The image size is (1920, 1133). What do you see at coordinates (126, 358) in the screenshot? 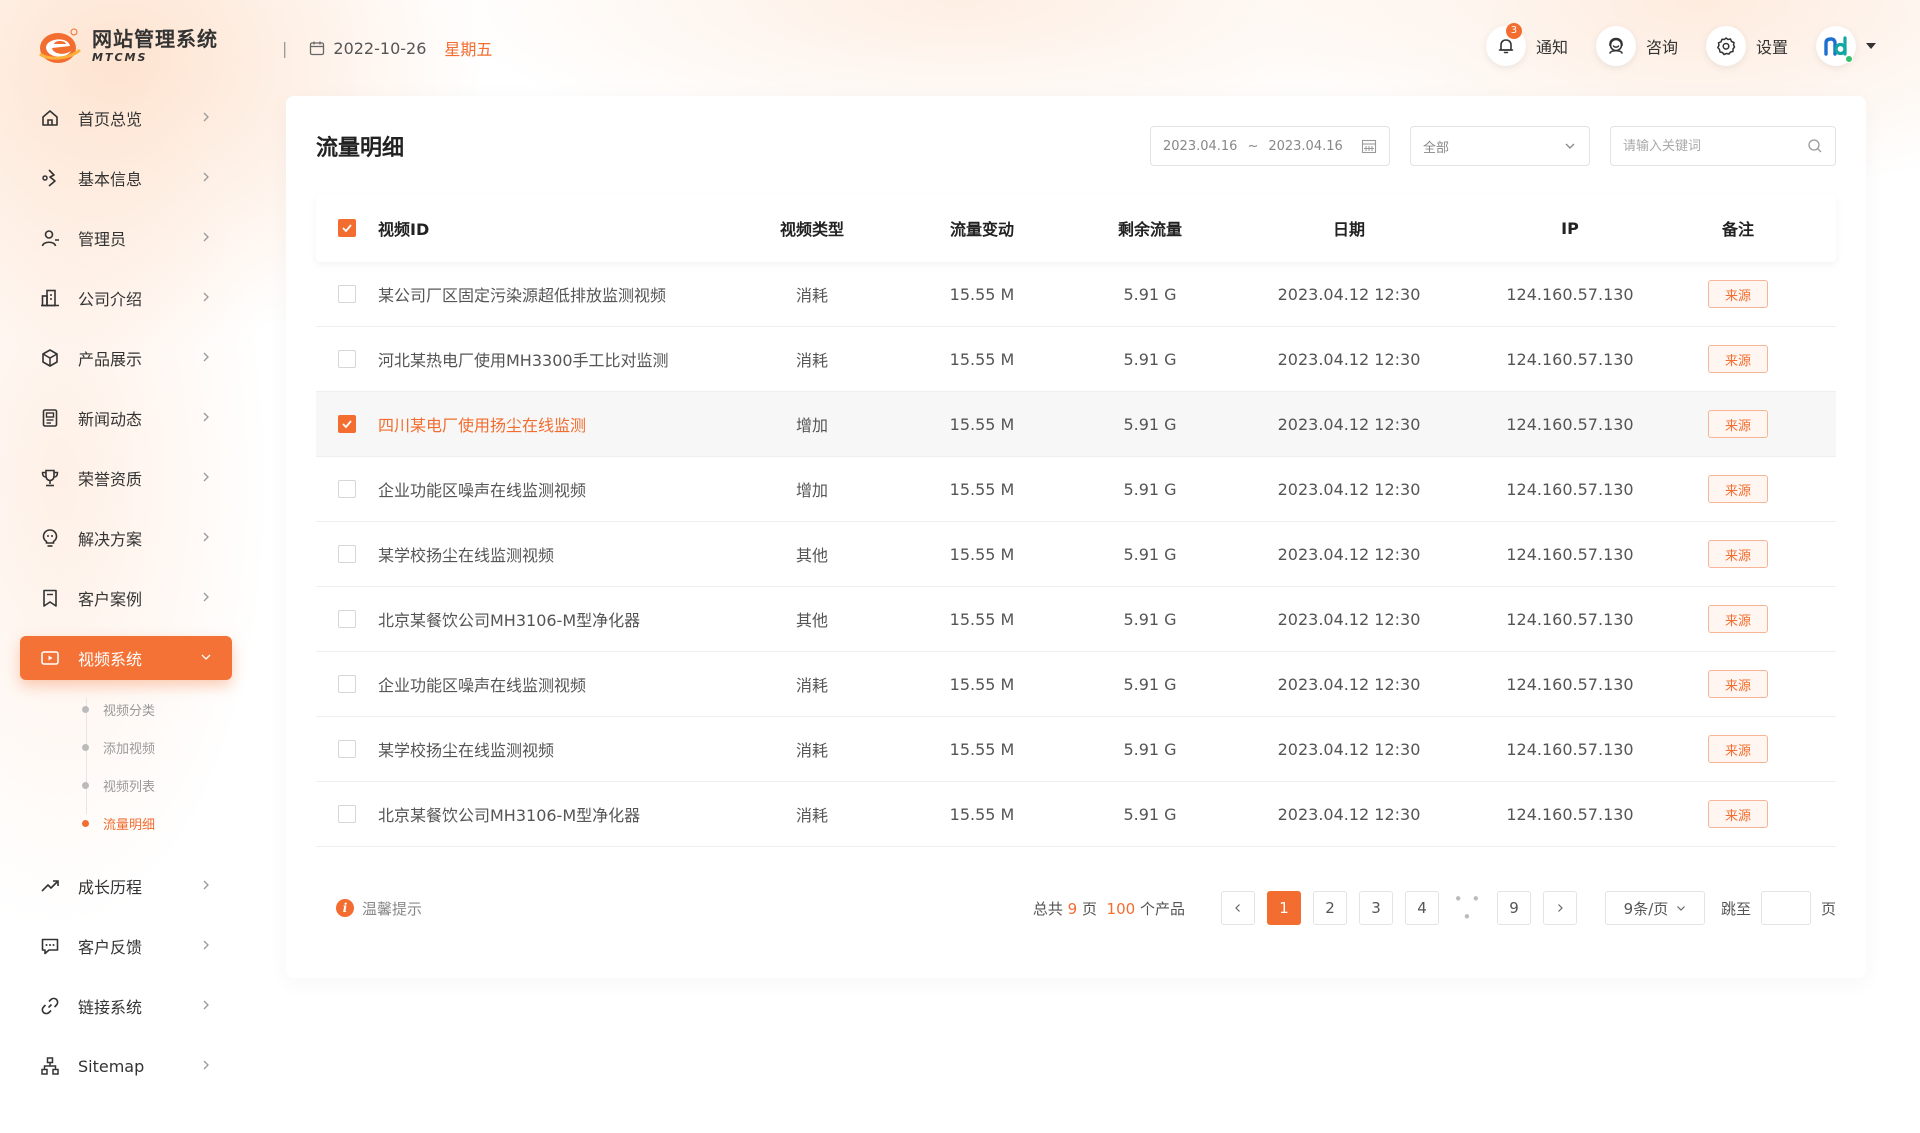
I see `sidebar-item-products: 产品展示` at bounding box center [126, 358].